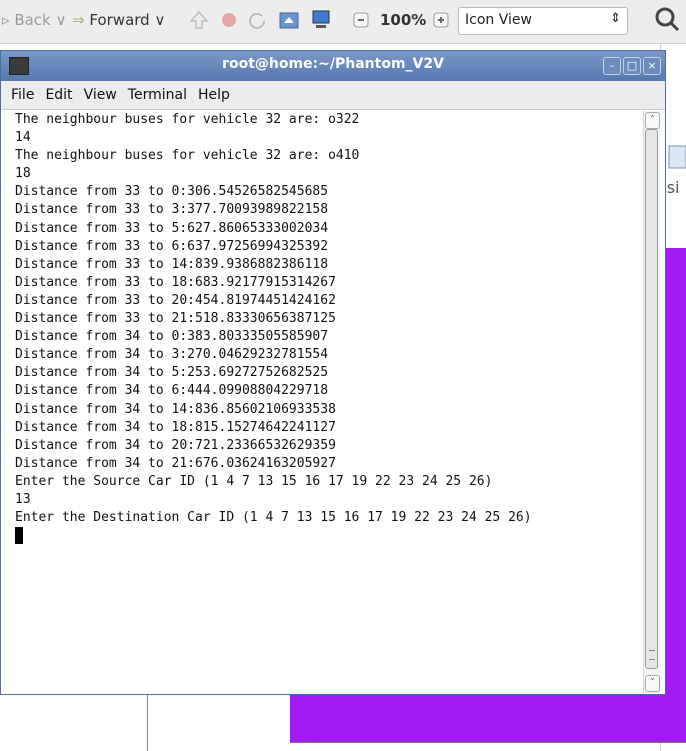 The width and height of the screenshot is (686, 751). I want to click on computer-icon, so click(321, 20).